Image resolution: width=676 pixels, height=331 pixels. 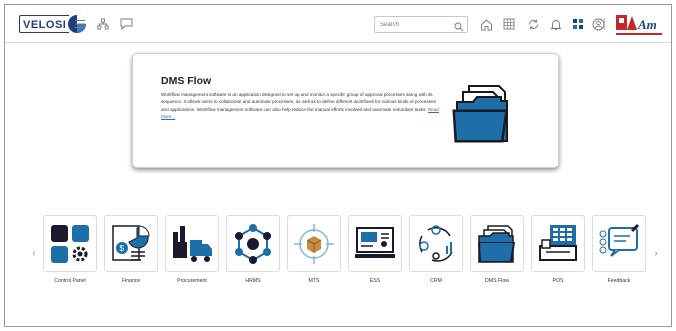 I want to click on feedback-icon, so click(x=619, y=240).